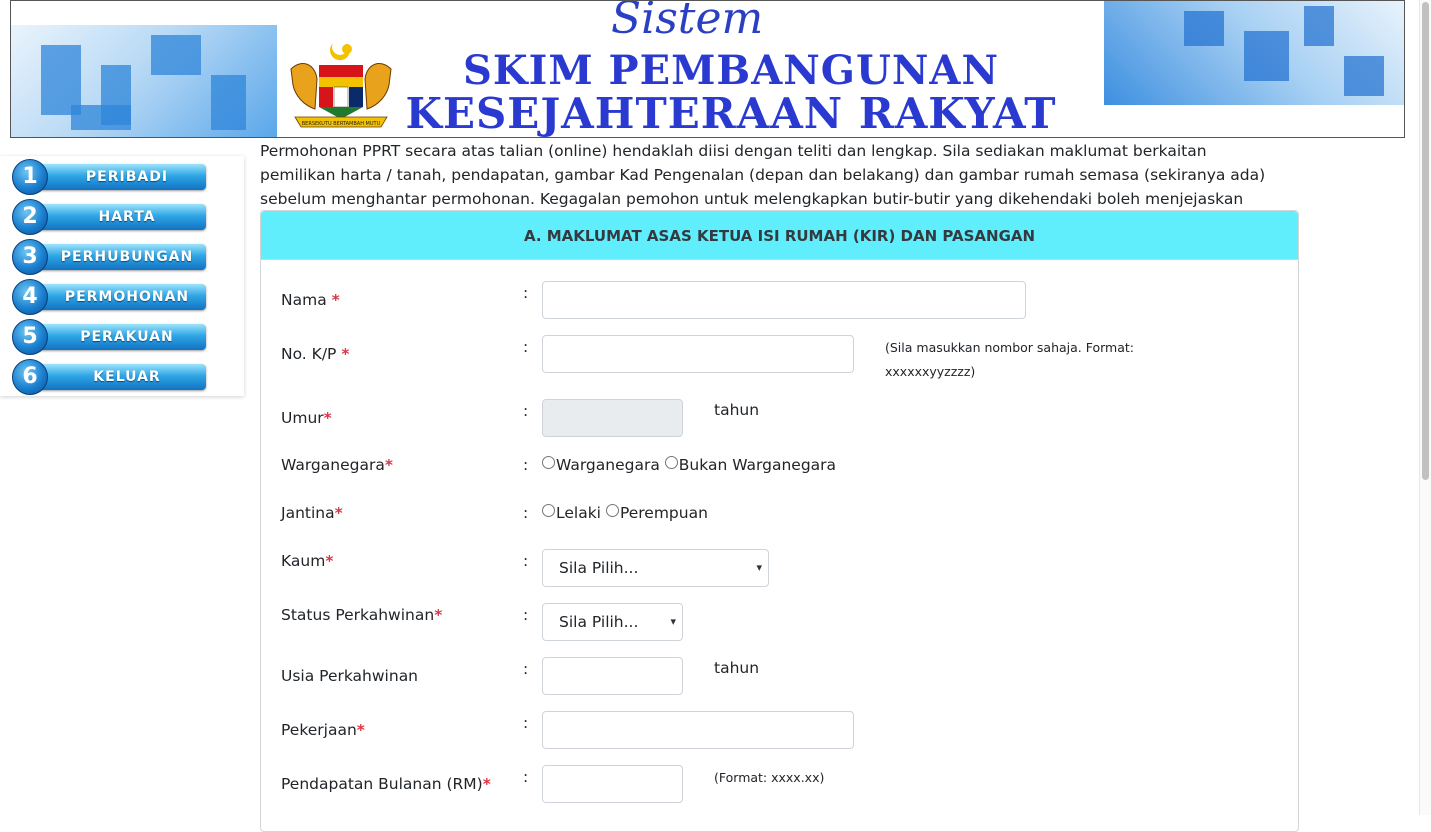 The width and height of the screenshot is (1431, 832). What do you see at coordinates (737, 410) in the screenshot?
I see `umur-unit: tahun` at bounding box center [737, 410].